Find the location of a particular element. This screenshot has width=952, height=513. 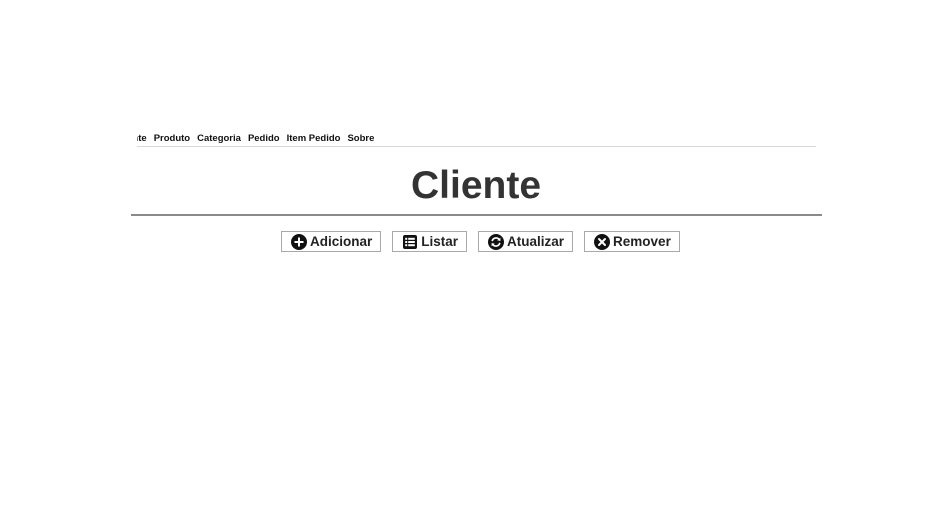

close-circle-icon is located at coordinates (602, 241).